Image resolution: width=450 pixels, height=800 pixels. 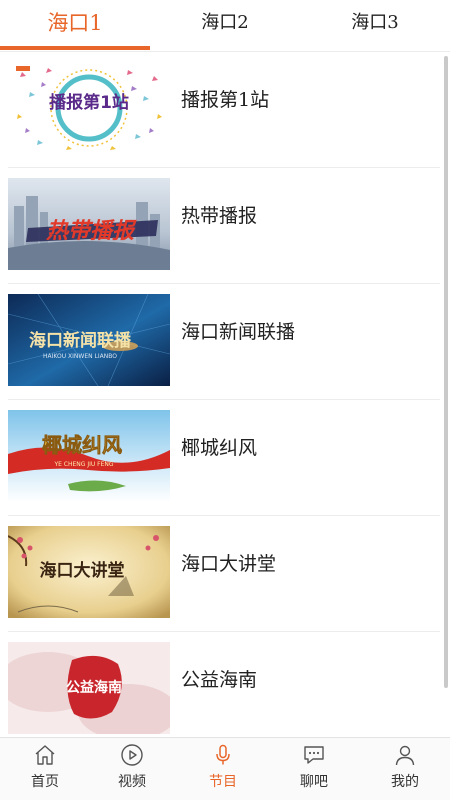 I want to click on program-row: 海口大讲堂 海口大讲堂, so click(x=225, y=574).